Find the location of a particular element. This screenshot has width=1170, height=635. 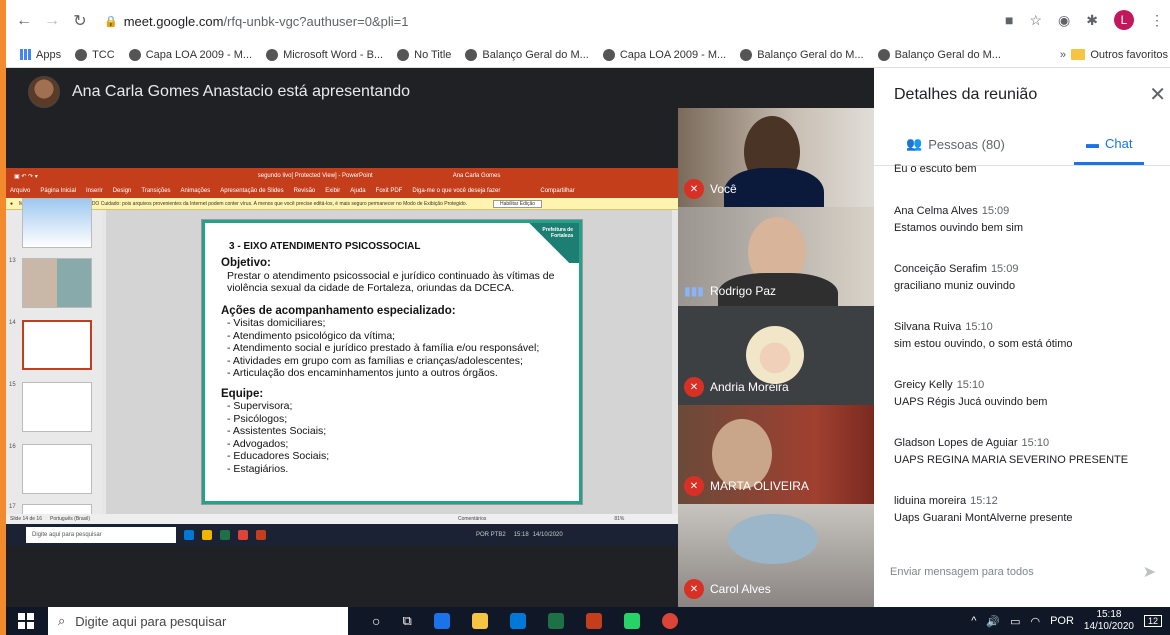

forward-icon: → is located at coordinates (52, 21).